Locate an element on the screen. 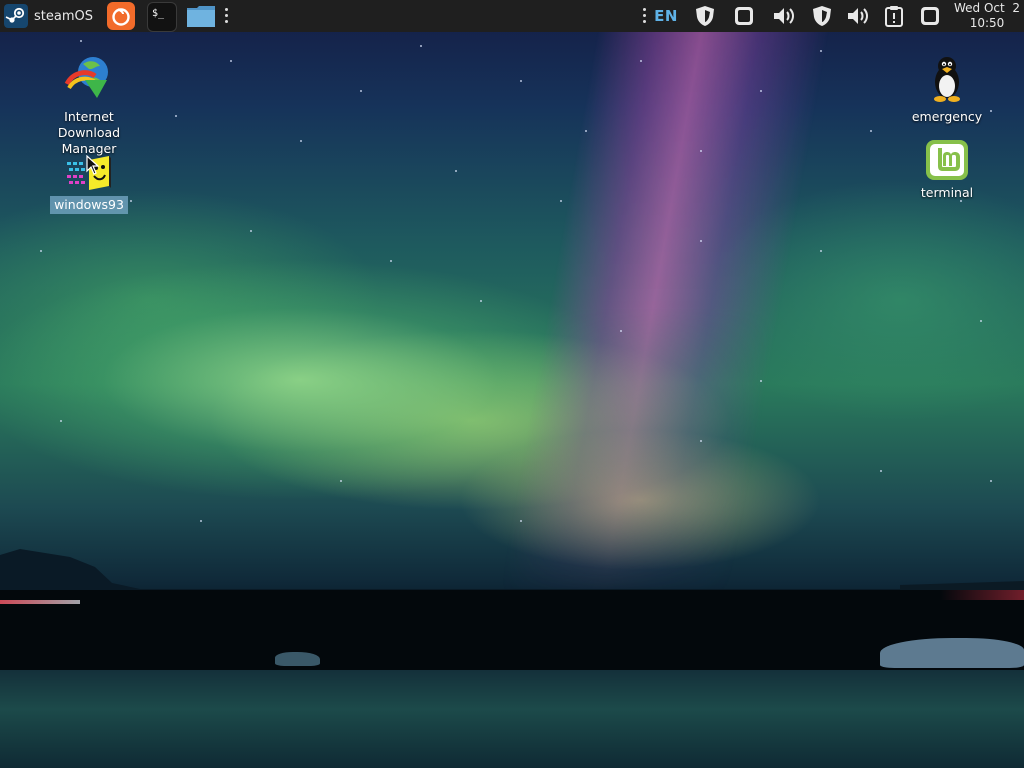 Image resolution: width=1024 pixels, height=768 pixels. volume-indicator is located at coordinates (784, 16).